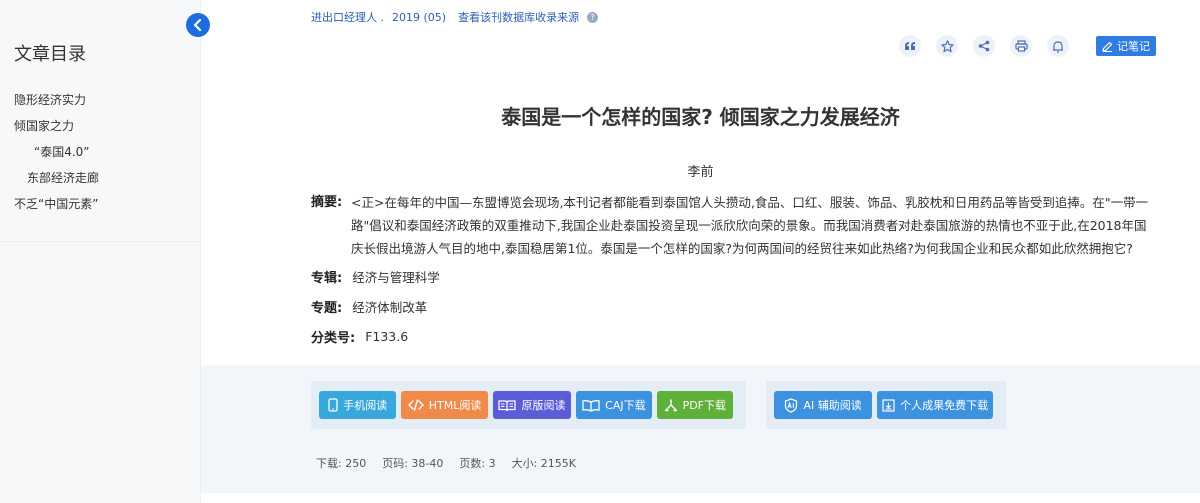  Describe the element at coordinates (518, 17) in the screenshot. I see `database-source-link: 查看该刊数据库收录来源` at that location.